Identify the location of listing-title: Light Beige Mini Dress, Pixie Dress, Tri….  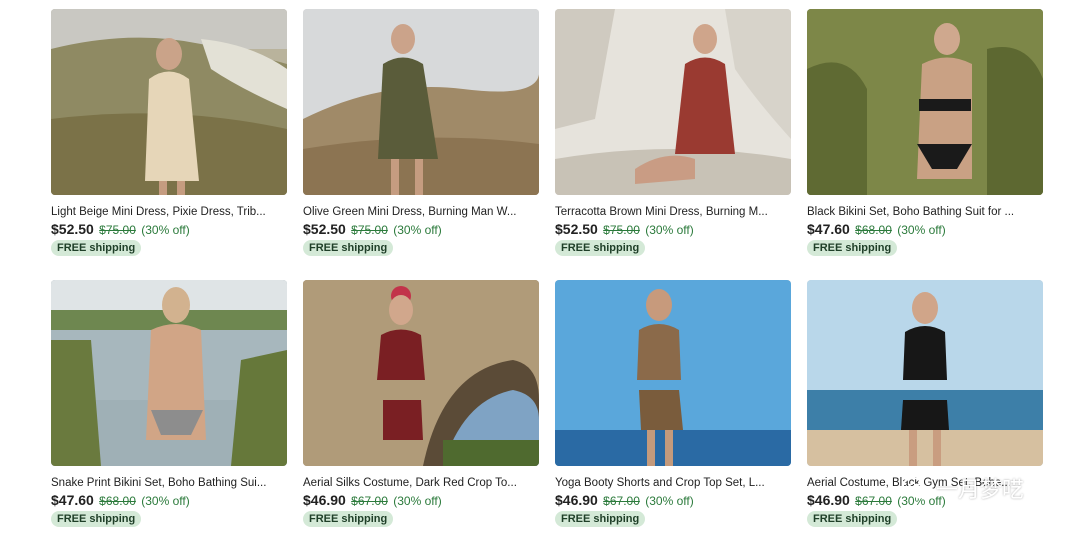
(169, 212).